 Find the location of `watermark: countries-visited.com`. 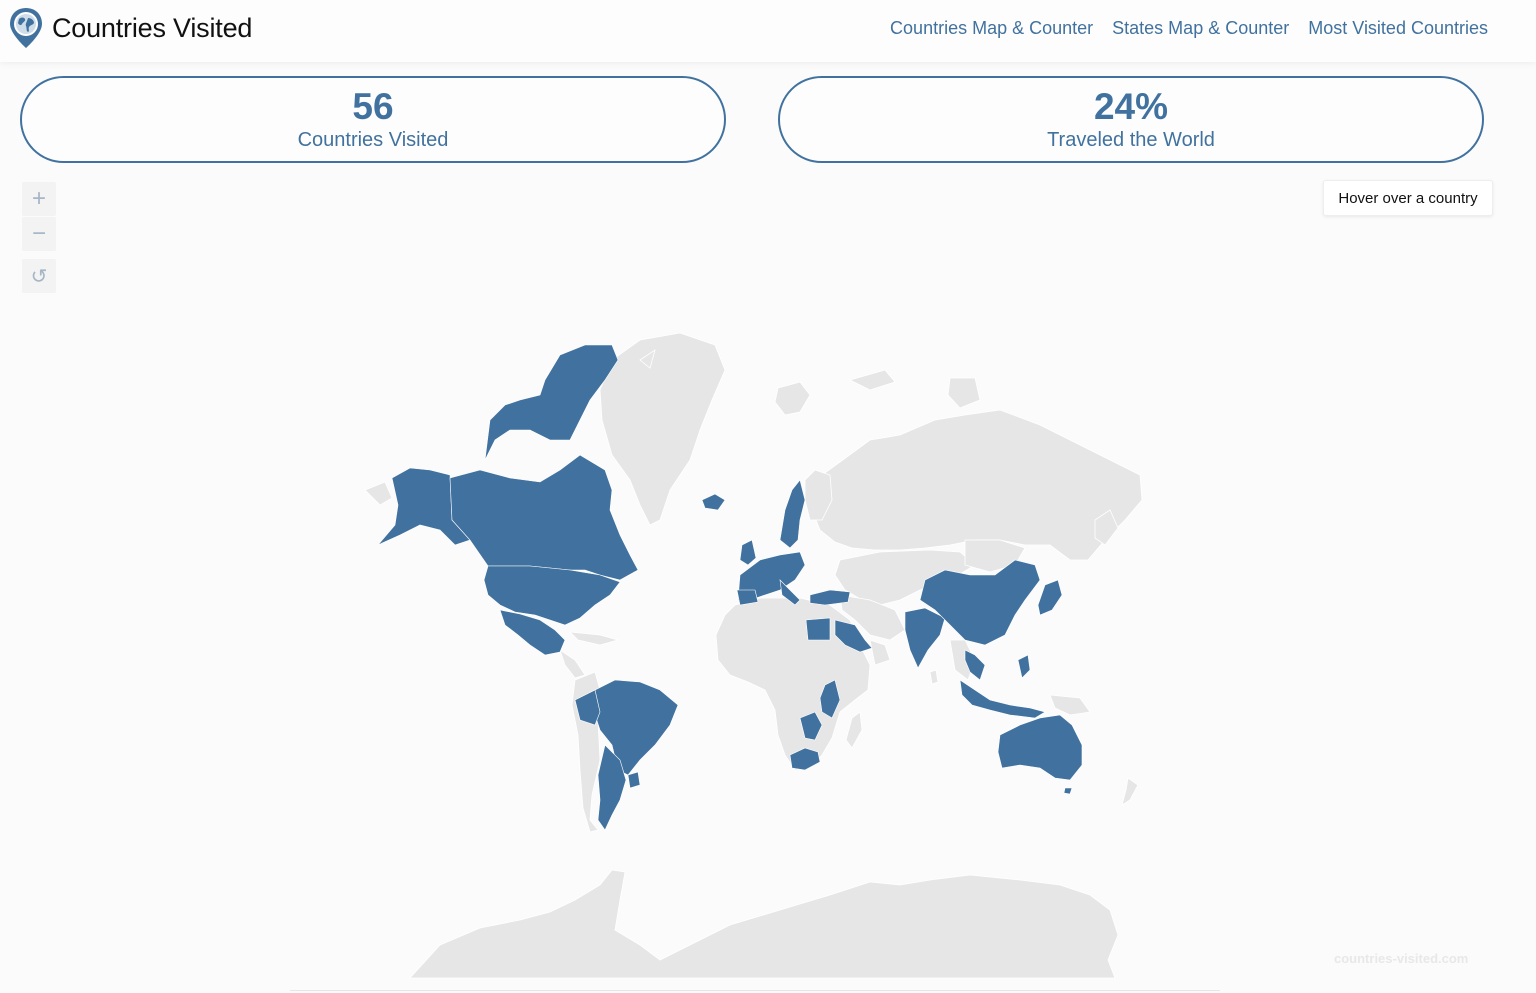

watermark: countries-visited.com is located at coordinates (1401, 958).